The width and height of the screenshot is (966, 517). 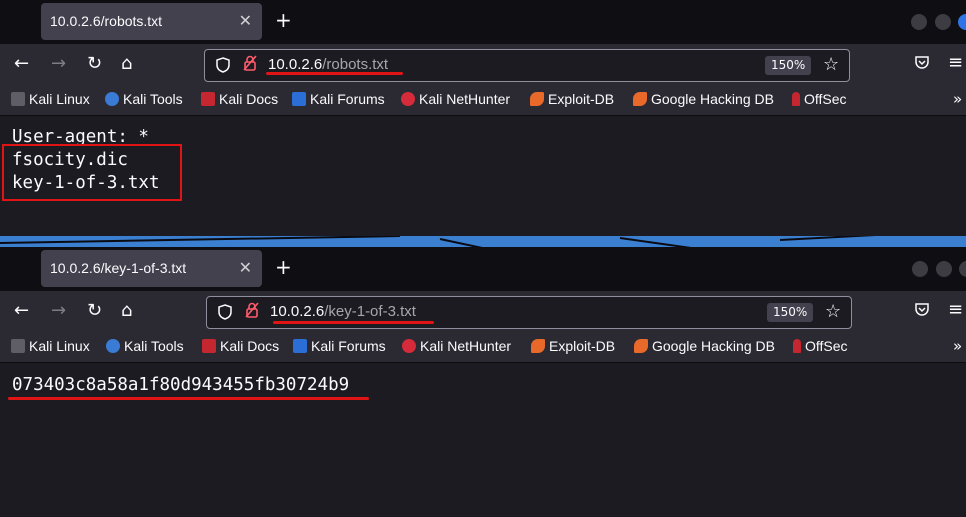 I want to click on hash-underline, so click(x=188, y=398).